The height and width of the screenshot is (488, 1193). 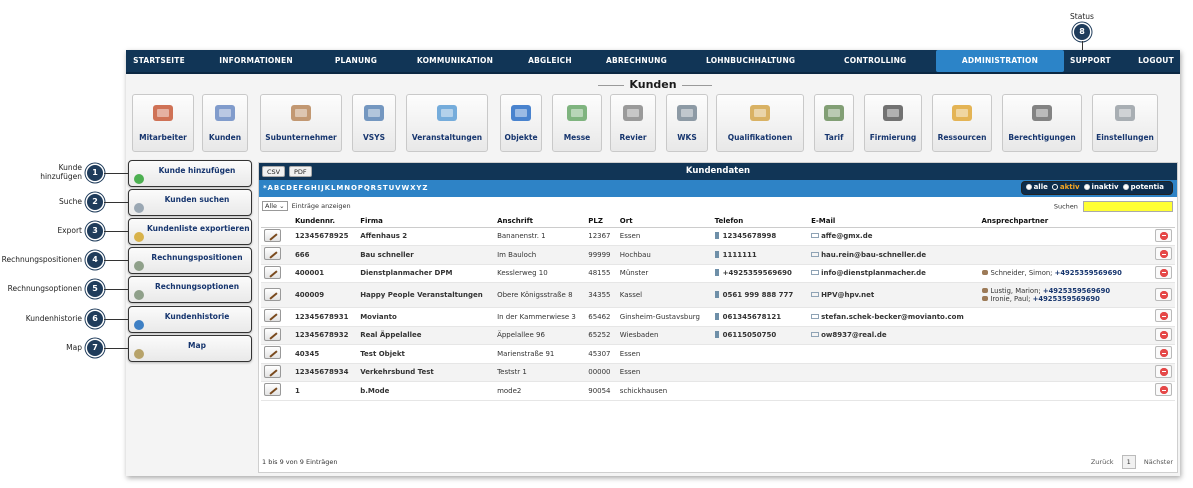 What do you see at coordinates (1036, 187) in the screenshot?
I see `status-option-alle: alle` at bounding box center [1036, 187].